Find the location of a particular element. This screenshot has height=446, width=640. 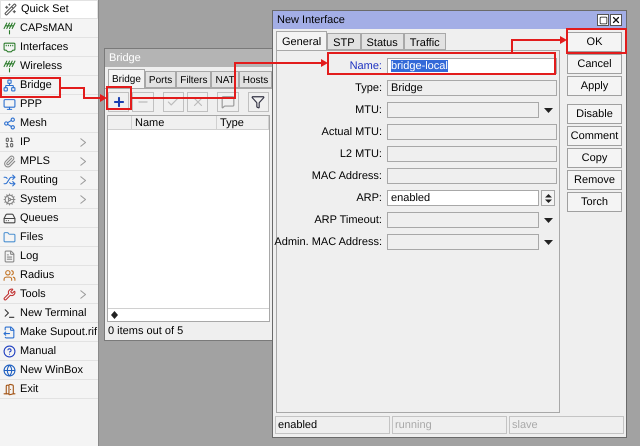

filter-icon is located at coordinates (258, 102).